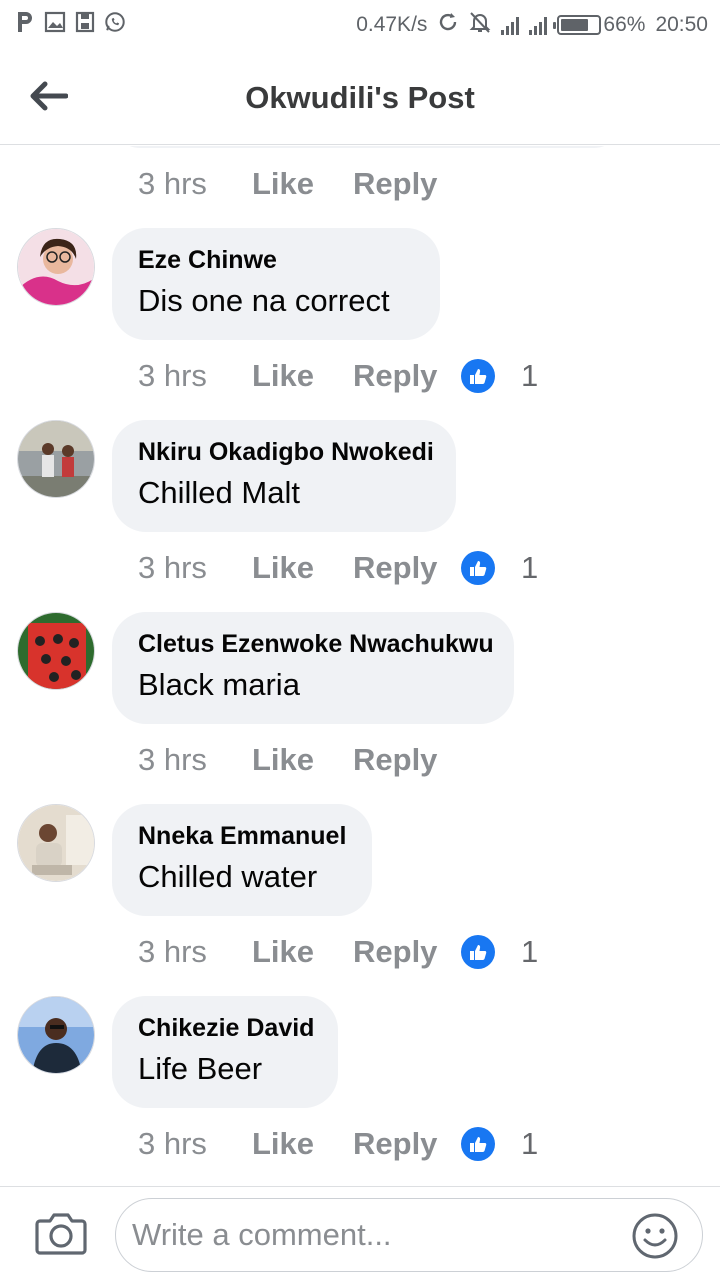 The image size is (720, 1280). What do you see at coordinates (85, 22) in the screenshot?
I see `save-icon` at bounding box center [85, 22].